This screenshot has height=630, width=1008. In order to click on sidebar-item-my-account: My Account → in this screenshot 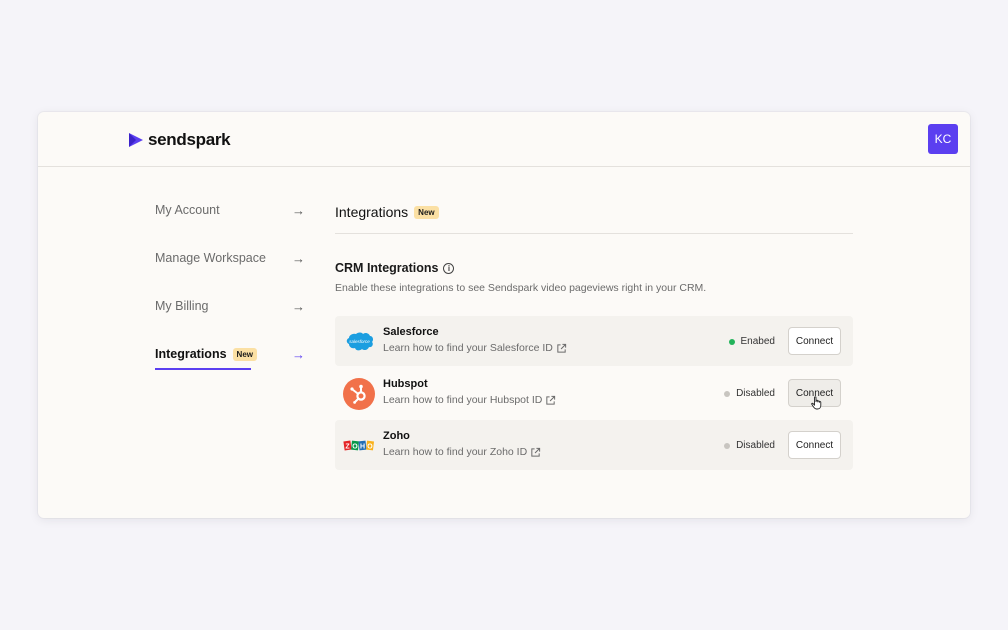, I will do `click(230, 227)`.